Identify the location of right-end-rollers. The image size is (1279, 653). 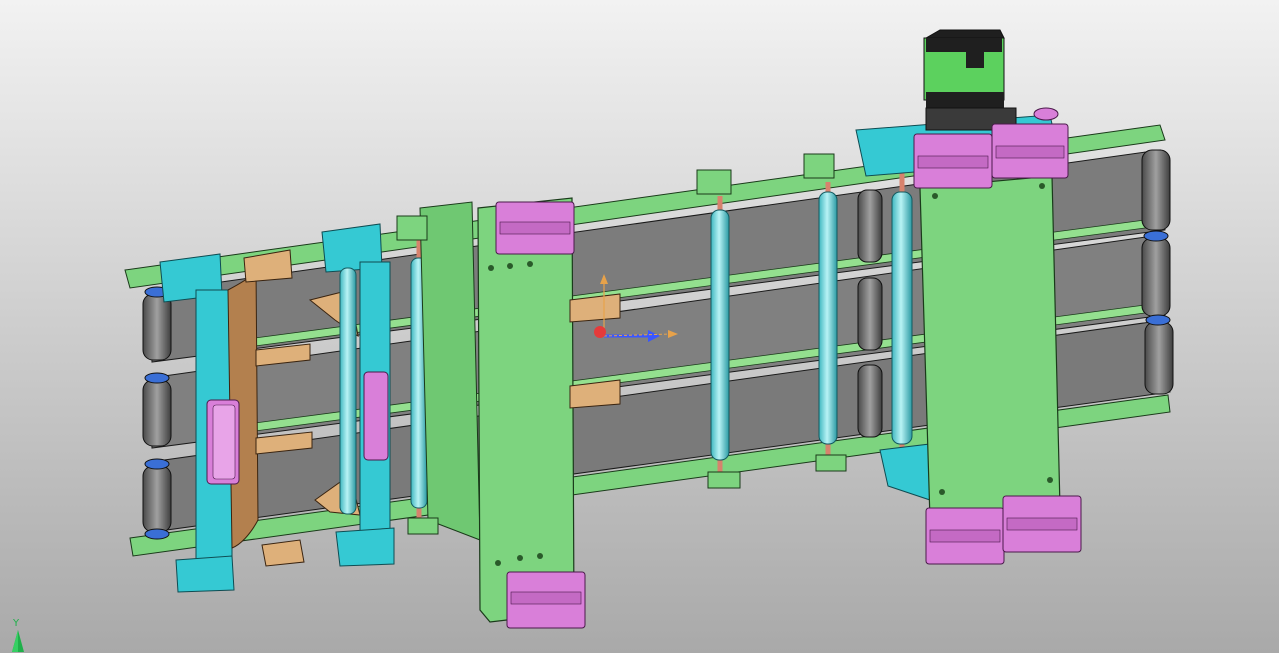
(1157, 272).